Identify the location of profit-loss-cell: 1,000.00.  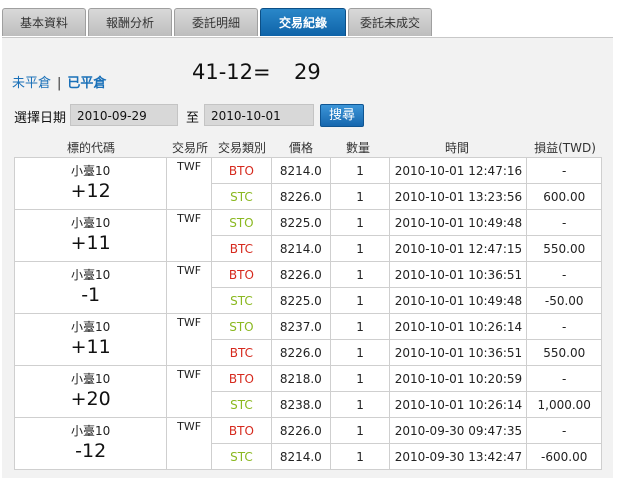
(564, 404).